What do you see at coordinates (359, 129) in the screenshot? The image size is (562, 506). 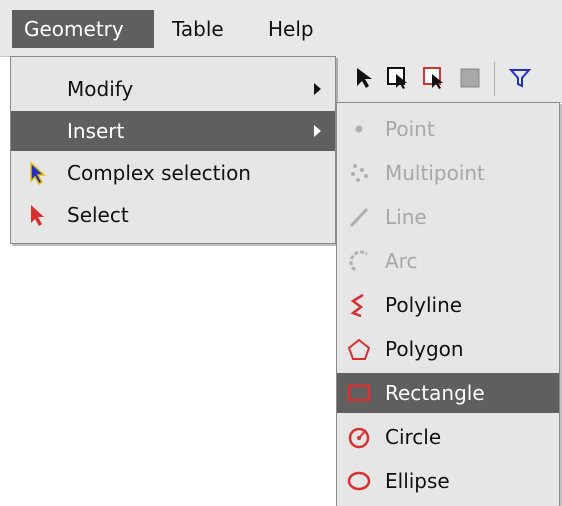 I see `point-icon` at bounding box center [359, 129].